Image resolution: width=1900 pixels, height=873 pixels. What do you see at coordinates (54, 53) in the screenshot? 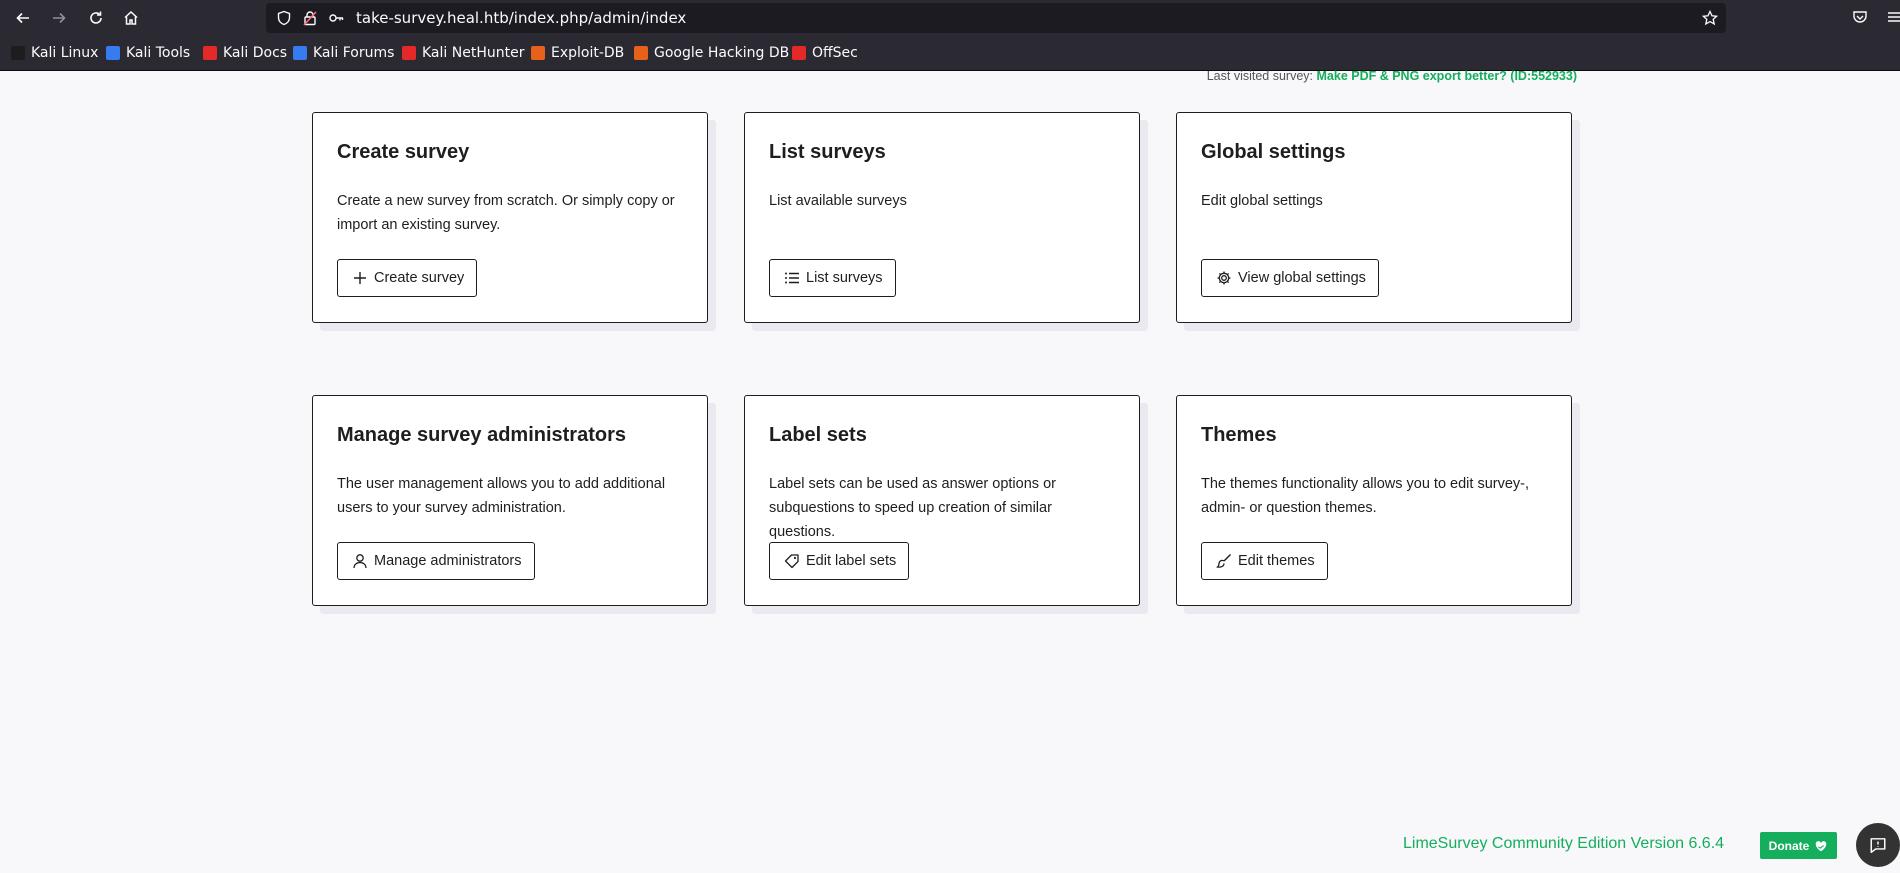
I see `bookmark-kali-linux: Kali Linux` at bounding box center [54, 53].